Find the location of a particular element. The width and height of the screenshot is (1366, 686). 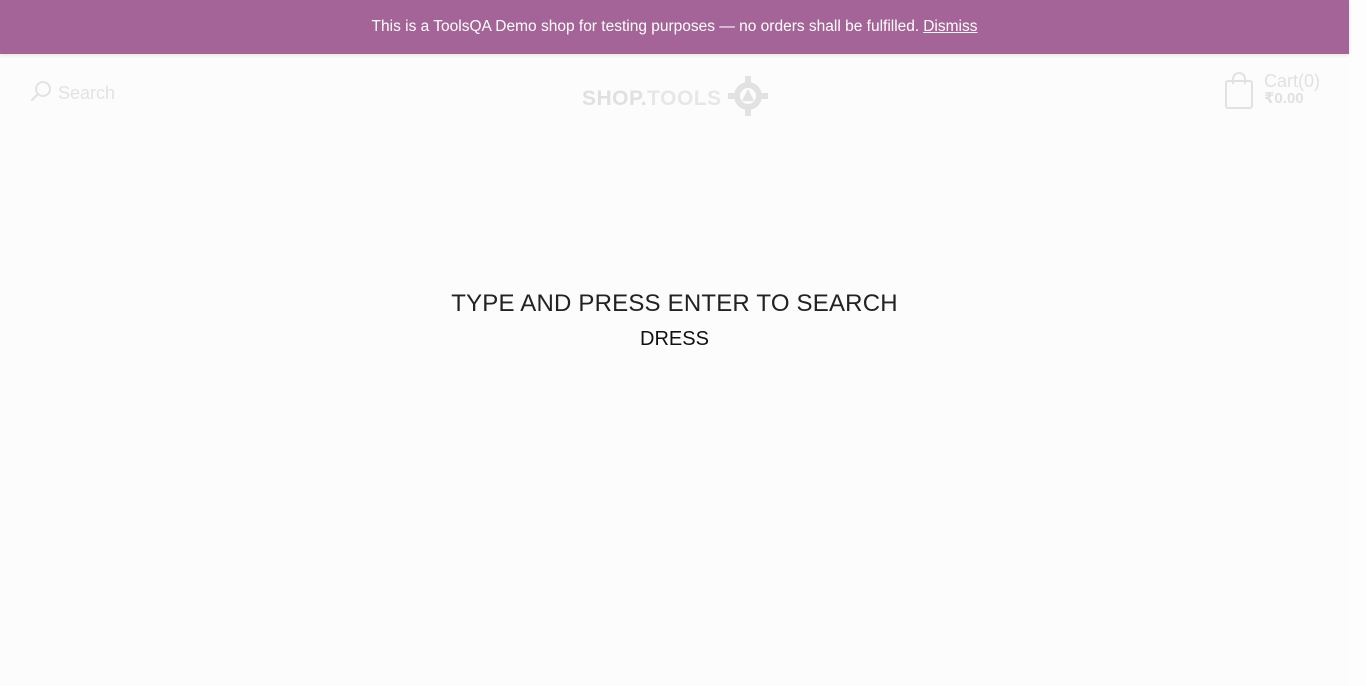

site-header: Search SHOP. TOOLS Cart(0) ₹0.00 is located at coordinates (674, 94).